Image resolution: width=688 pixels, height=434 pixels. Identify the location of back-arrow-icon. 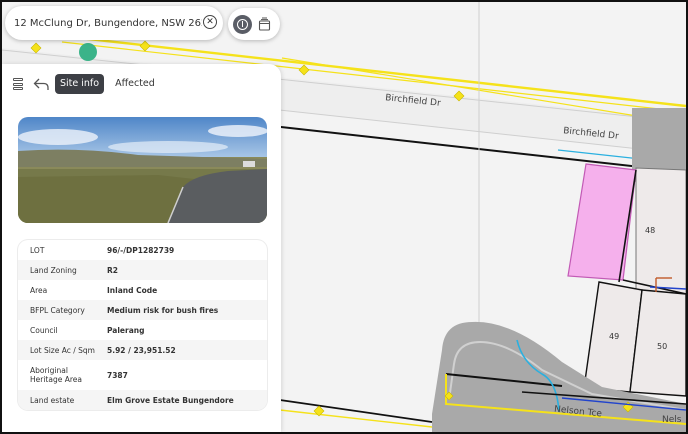
(41, 84).